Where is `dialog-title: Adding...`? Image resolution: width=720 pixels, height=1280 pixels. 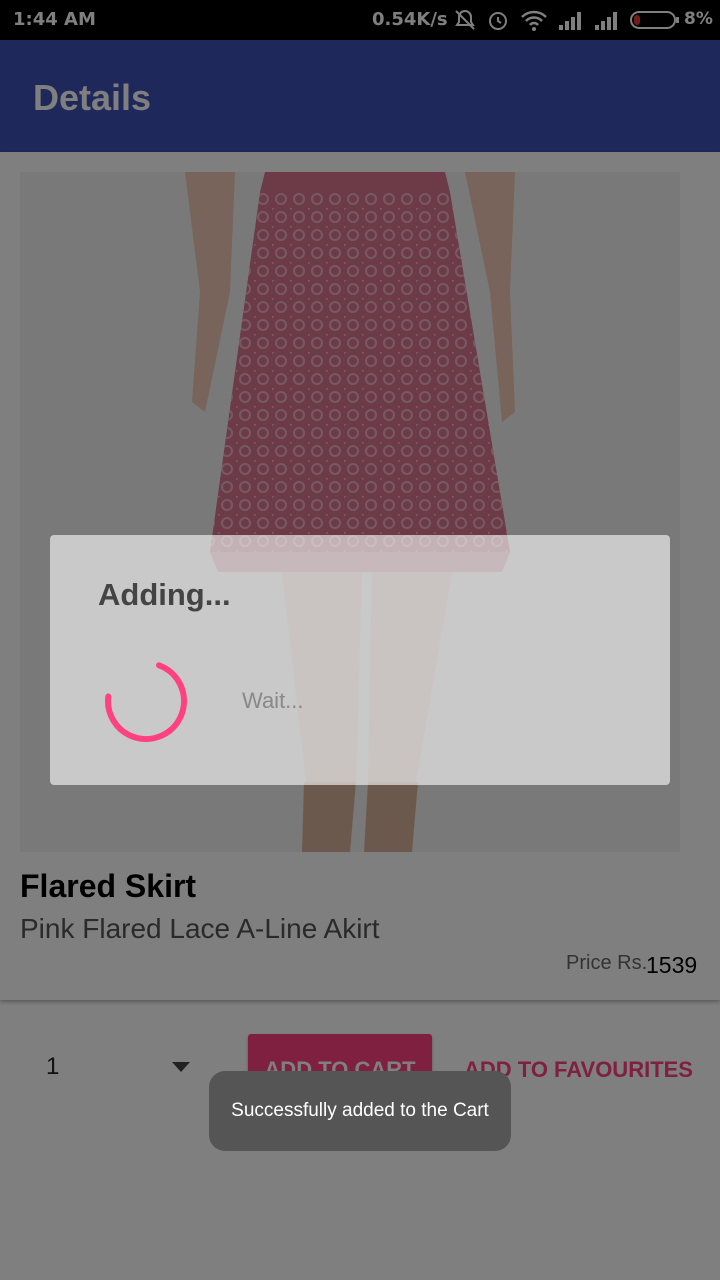 dialog-title: Adding... is located at coordinates (164, 594).